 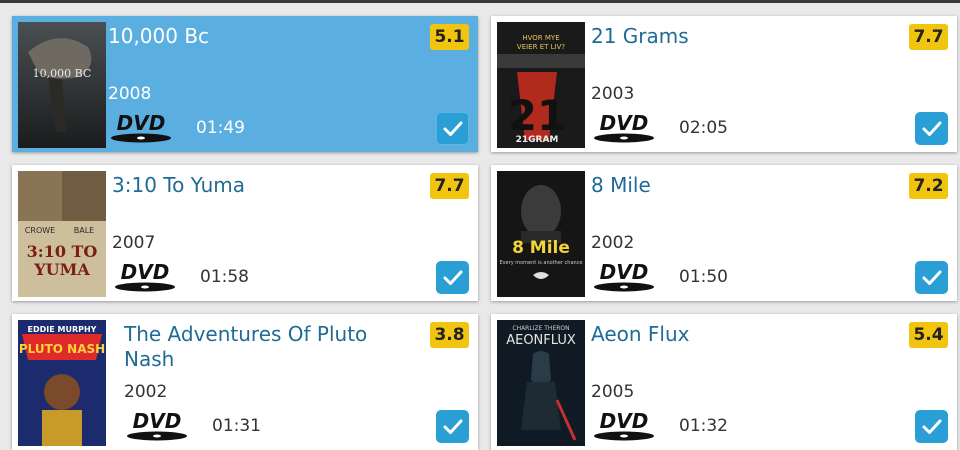 I want to click on rating-badge: 5.1, so click(x=449, y=37).